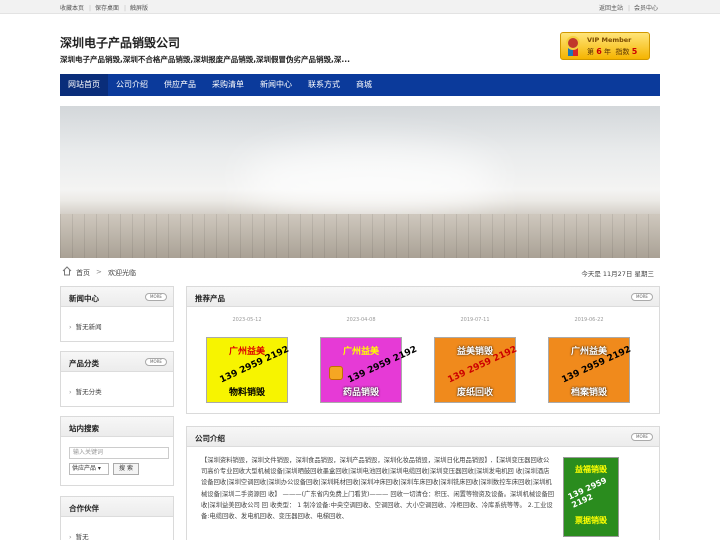 The width and height of the screenshot is (720, 540). I want to click on news-panel-title: 新闻中心, so click(84, 298).